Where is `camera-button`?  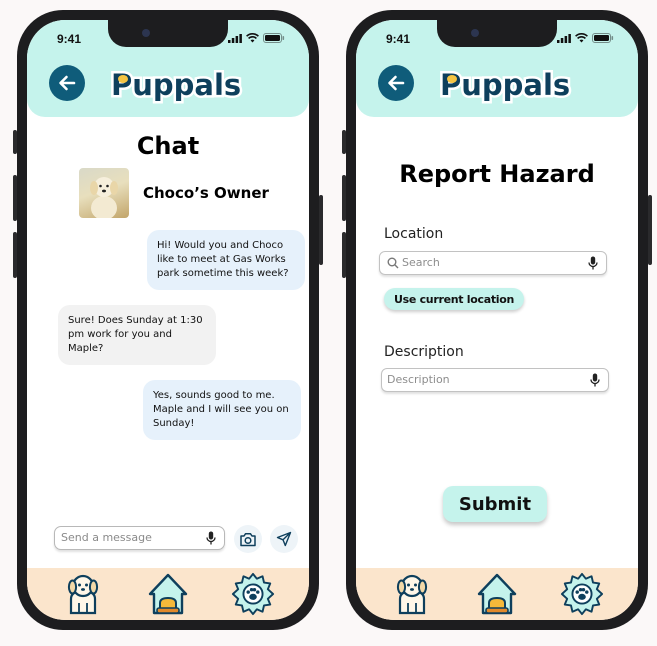 camera-button is located at coordinates (248, 539).